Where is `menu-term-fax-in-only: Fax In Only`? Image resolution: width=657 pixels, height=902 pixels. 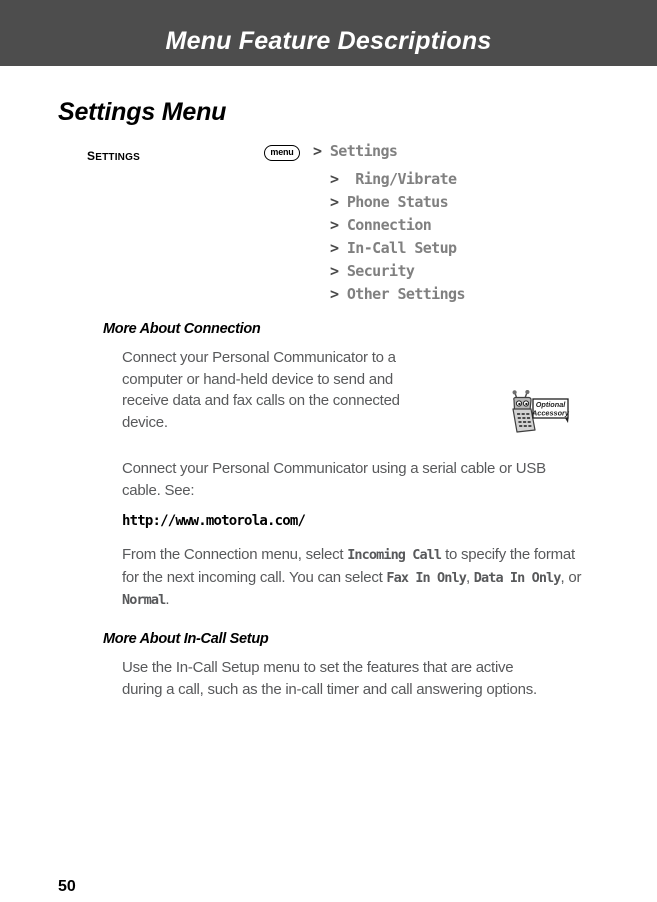 menu-term-fax-in-only: Fax In Only is located at coordinates (426, 577).